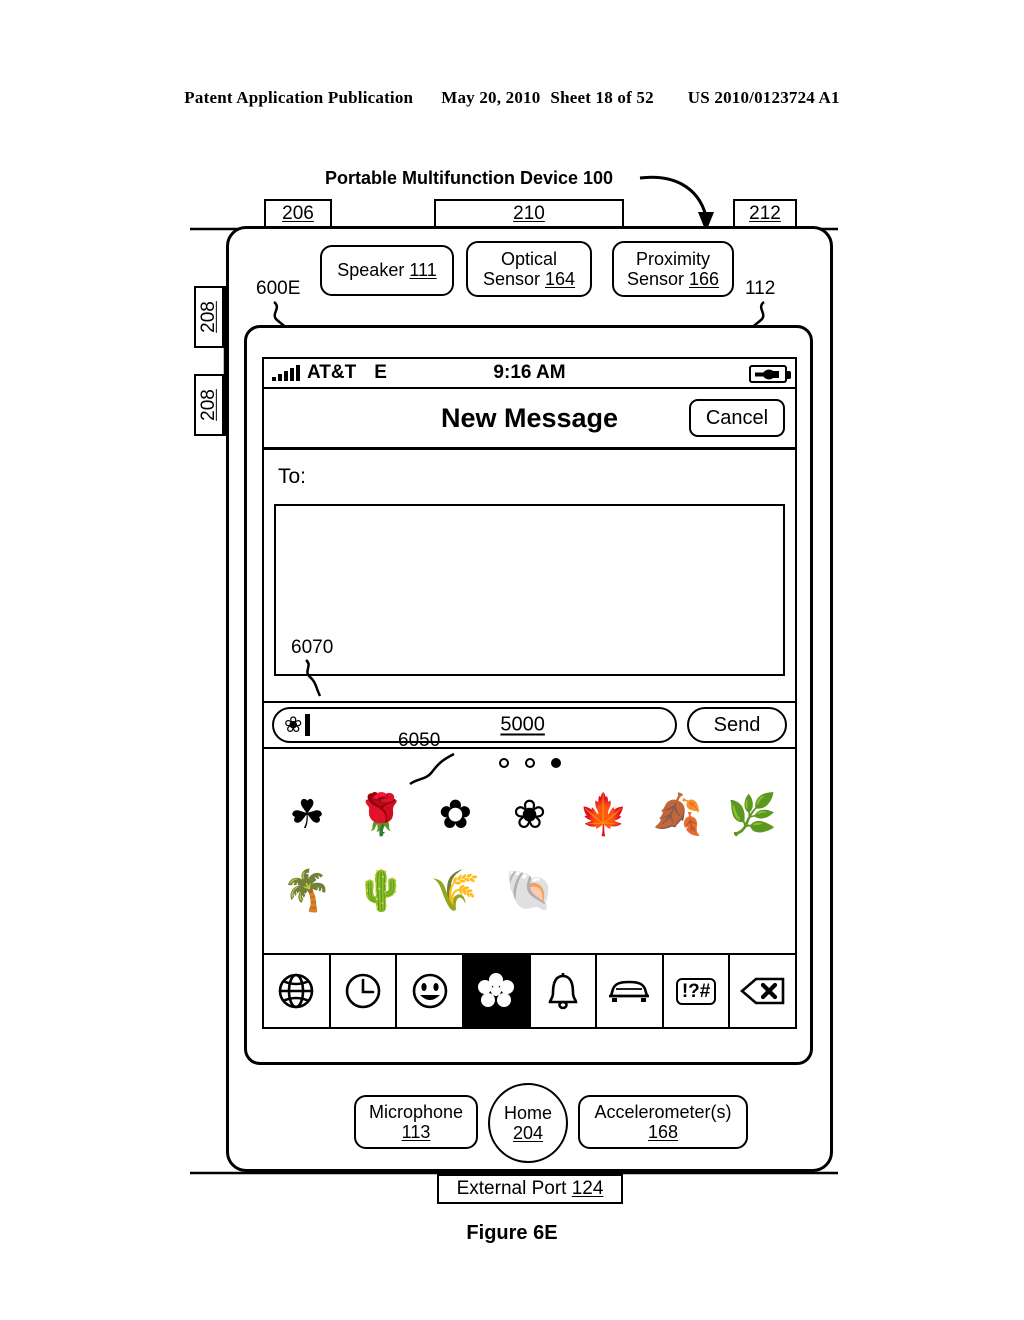  Describe the element at coordinates (529, 688) in the screenshot. I see `compose-spacer` at that location.